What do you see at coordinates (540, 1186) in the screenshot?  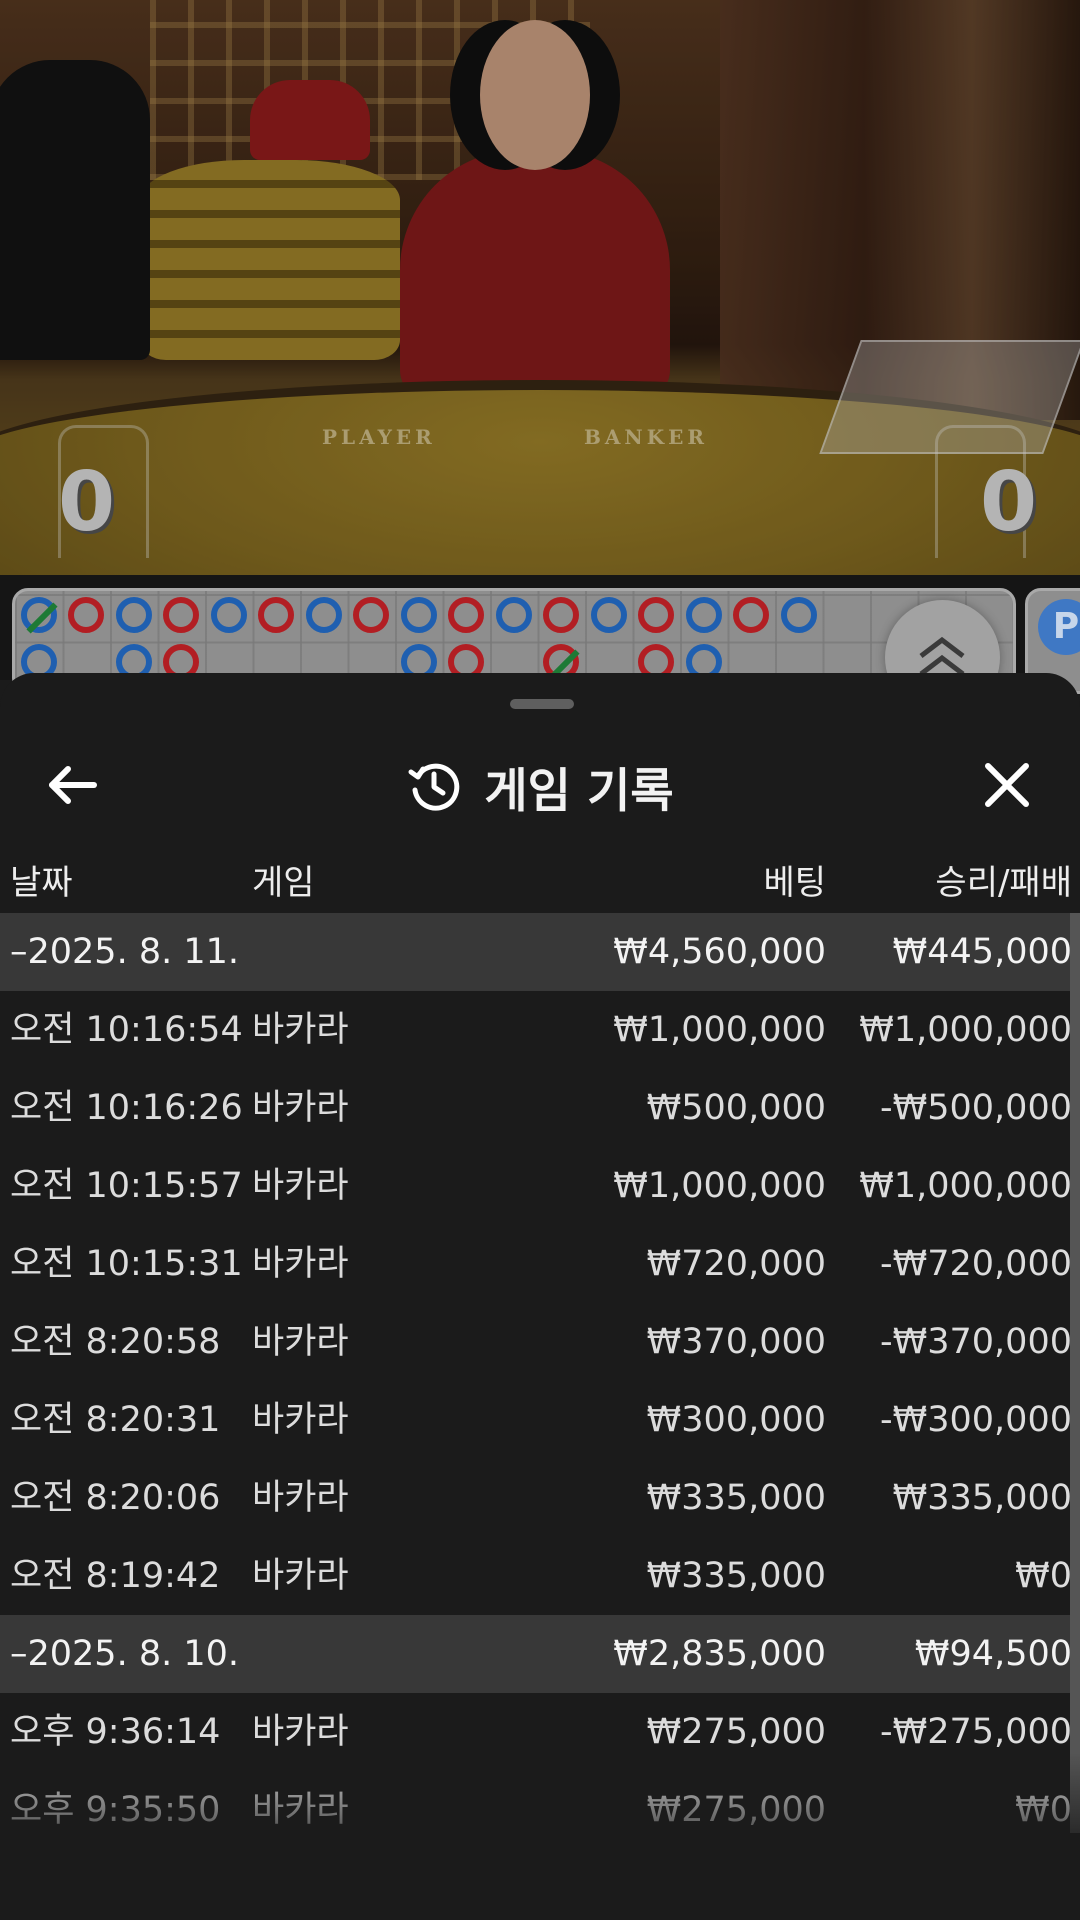 I see `table-row: 오전 10:15:57 바카라 ₩1,000,000 ₩1,000,000` at bounding box center [540, 1186].